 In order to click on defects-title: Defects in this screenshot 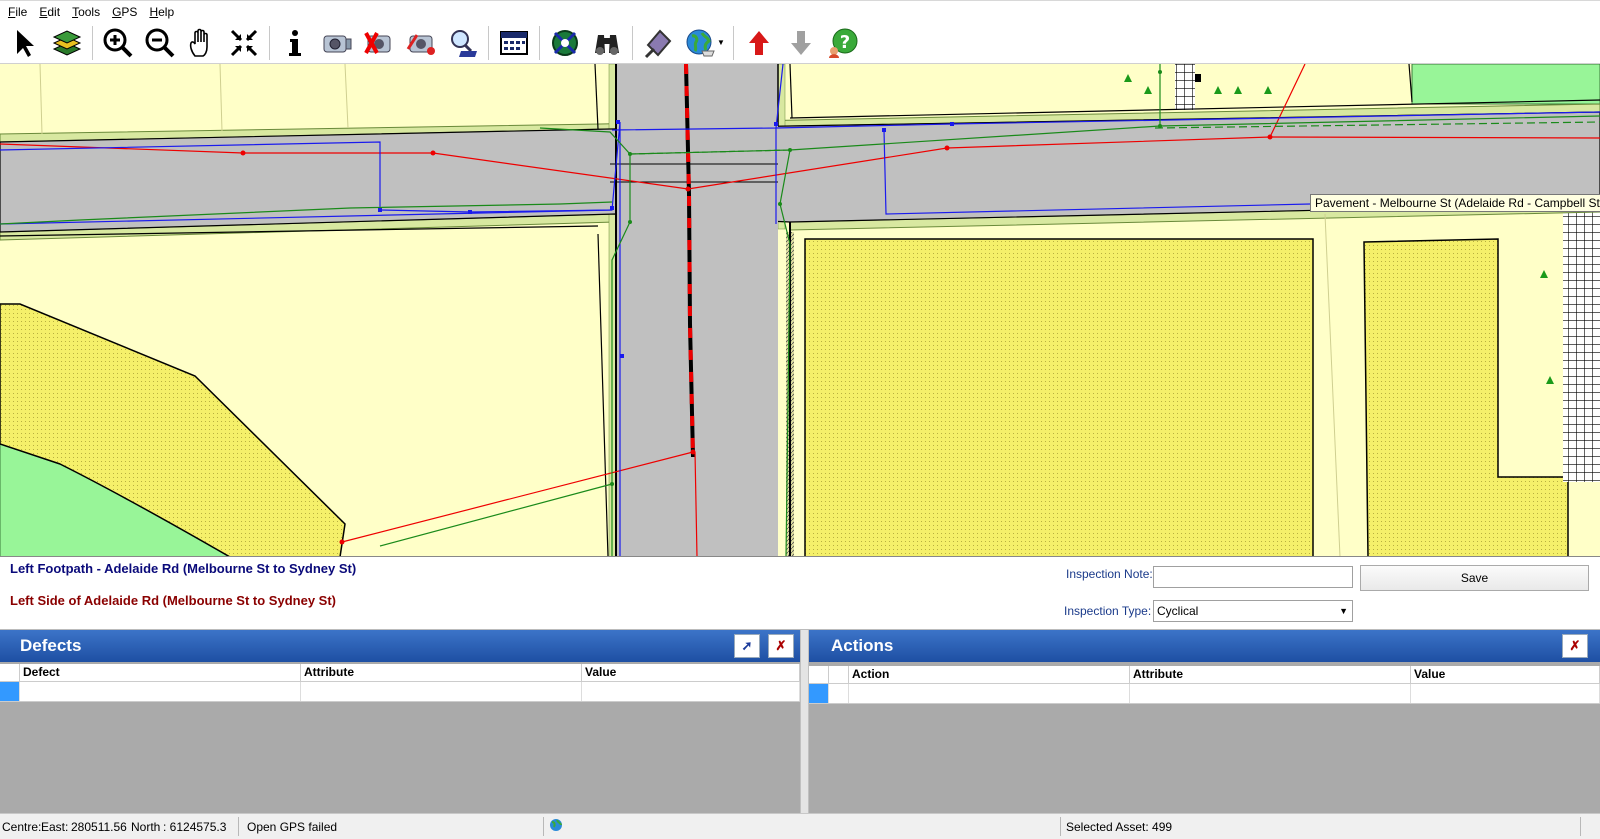, I will do `click(51, 645)`.